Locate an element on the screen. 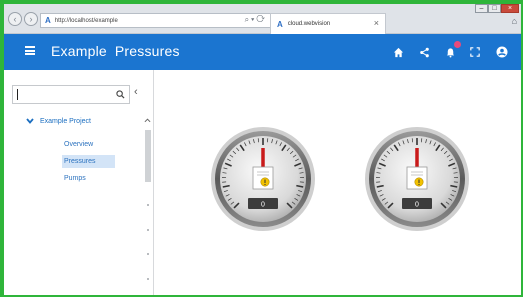 The width and height of the screenshot is (523, 297). notification-badge is located at coordinates (457, 44).